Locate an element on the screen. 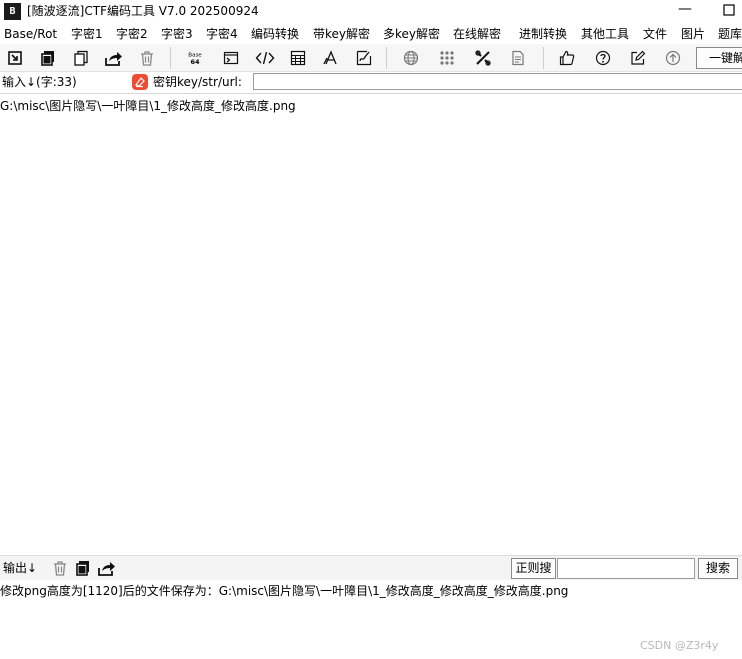  menu-question-bank: 题库 is located at coordinates (730, 34).